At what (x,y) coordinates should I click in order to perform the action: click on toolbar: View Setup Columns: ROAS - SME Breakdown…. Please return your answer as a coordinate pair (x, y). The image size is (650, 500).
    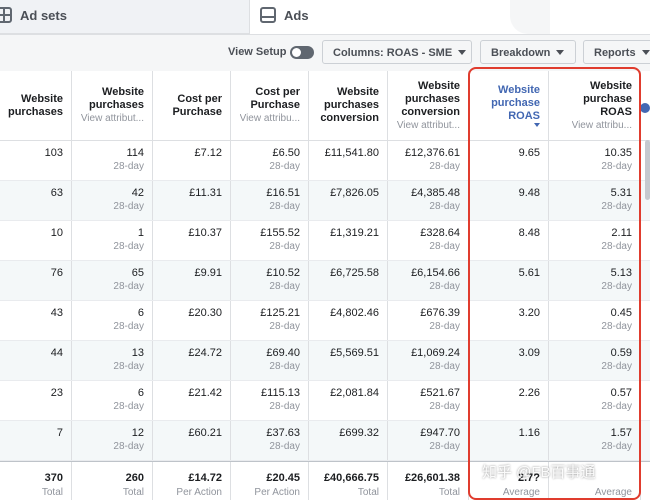
    Looking at the image, I should click on (325, 53).